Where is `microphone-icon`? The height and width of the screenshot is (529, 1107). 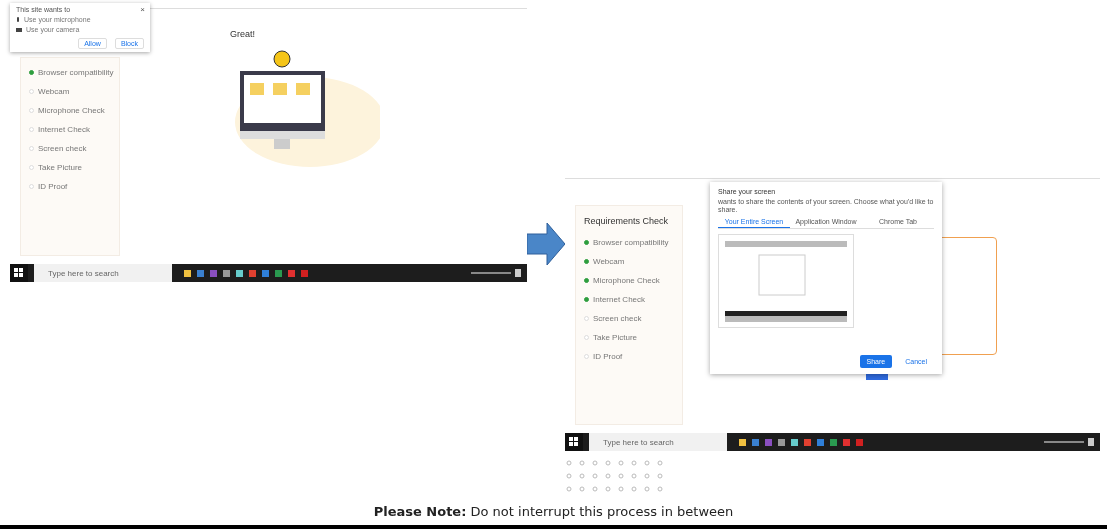 microphone-icon is located at coordinates (18, 19).